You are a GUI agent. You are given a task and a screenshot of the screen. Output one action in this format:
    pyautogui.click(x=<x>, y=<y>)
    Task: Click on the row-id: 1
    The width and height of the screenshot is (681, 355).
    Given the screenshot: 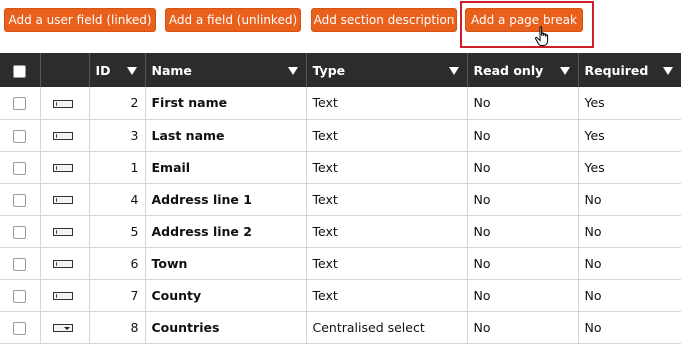 What is the action you would take?
    pyautogui.click(x=117, y=167)
    